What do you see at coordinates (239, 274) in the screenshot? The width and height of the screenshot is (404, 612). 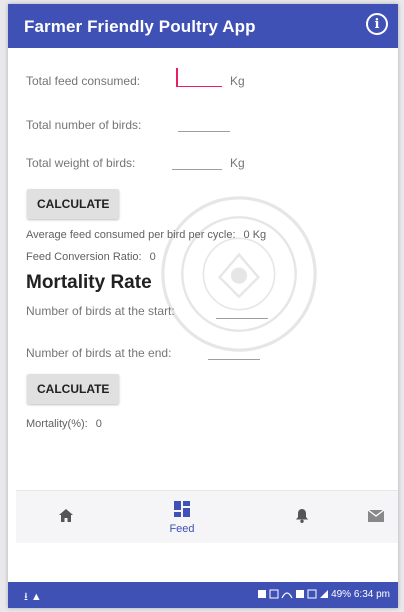 I see `university-seal-watermark` at bounding box center [239, 274].